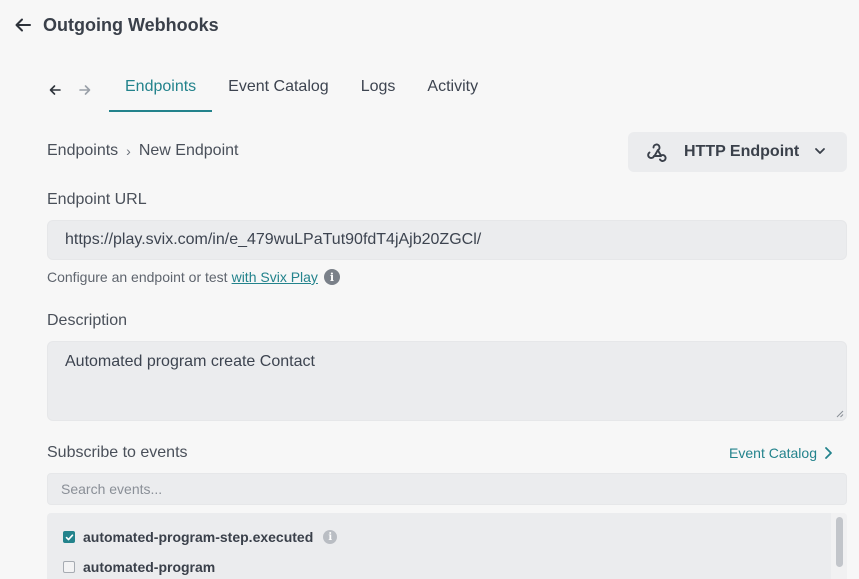 The height and width of the screenshot is (579, 859). I want to click on webhook-icon, so click(657, 152).